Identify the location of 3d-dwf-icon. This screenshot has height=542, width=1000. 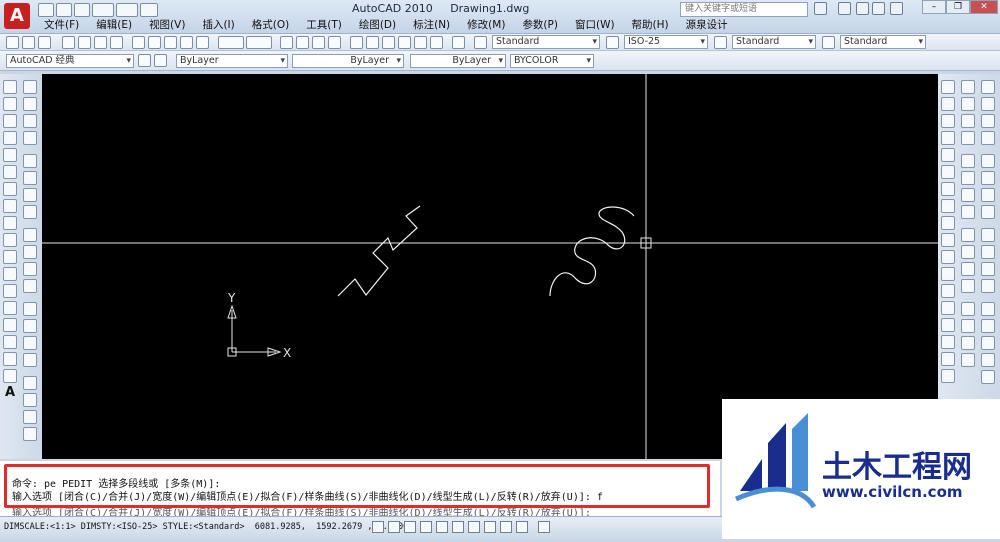
(116, 42).